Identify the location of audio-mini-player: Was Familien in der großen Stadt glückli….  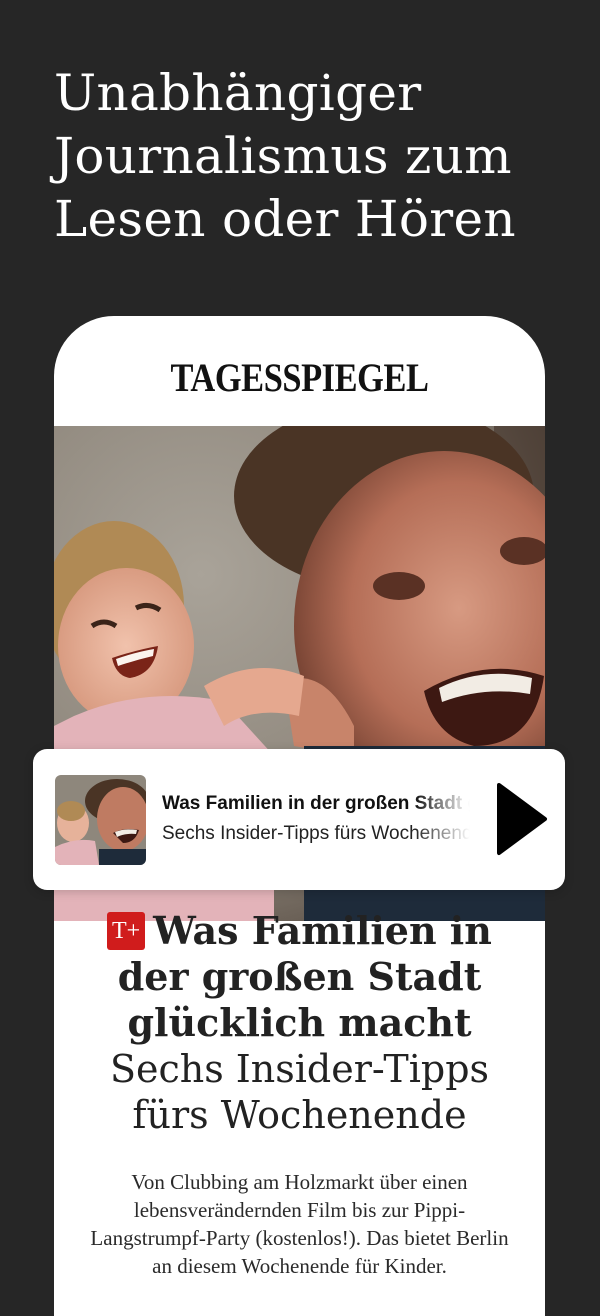
(299, 819).